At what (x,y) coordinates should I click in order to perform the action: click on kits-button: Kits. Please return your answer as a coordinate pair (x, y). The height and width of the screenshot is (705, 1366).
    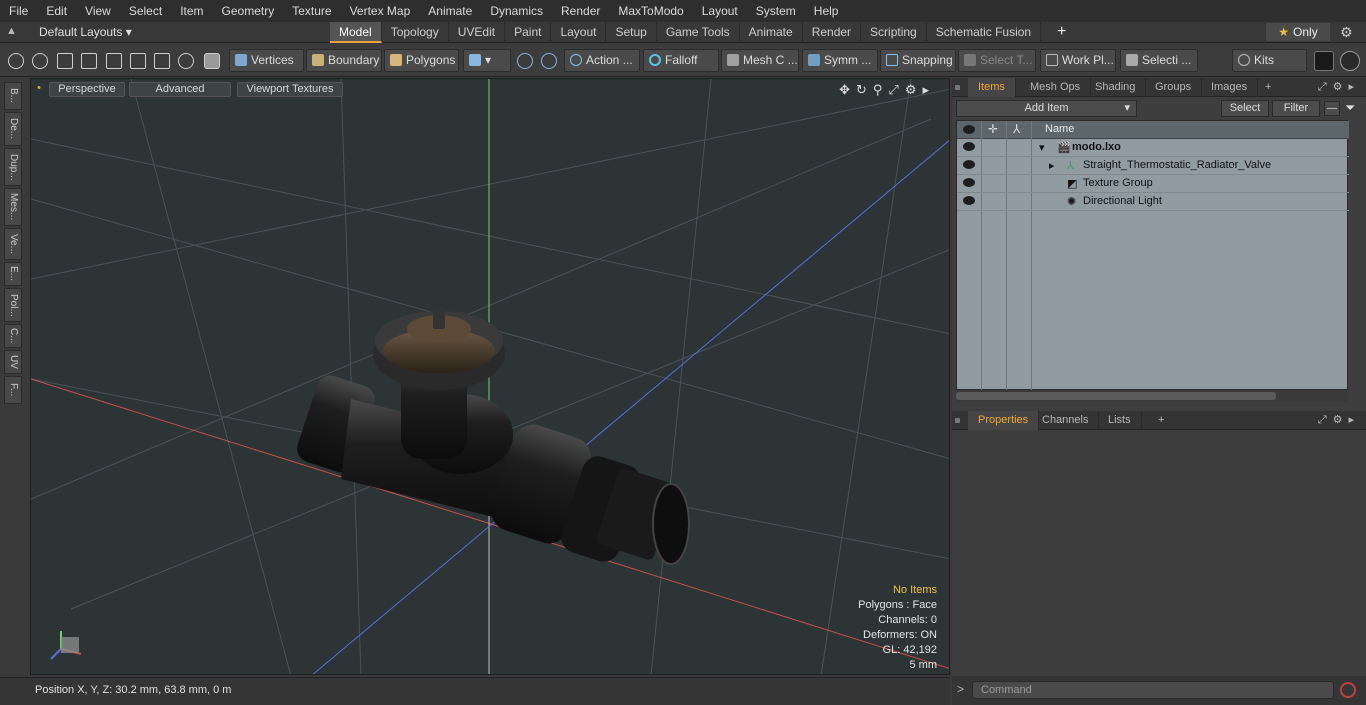
    Looking at the image, I should click on (1269, 60).